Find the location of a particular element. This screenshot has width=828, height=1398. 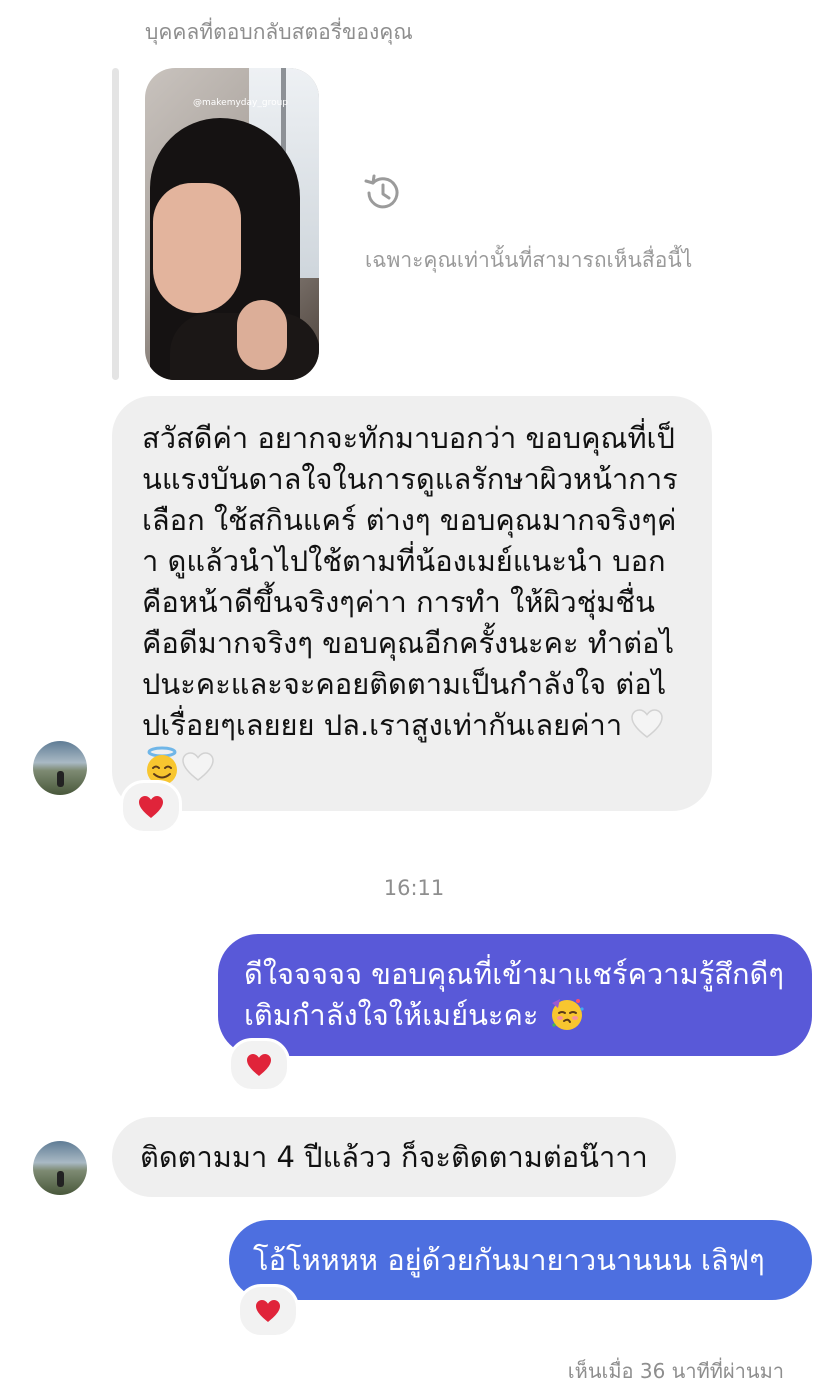

story-handle: @makemyday_group is located at coordinates (240, 103).